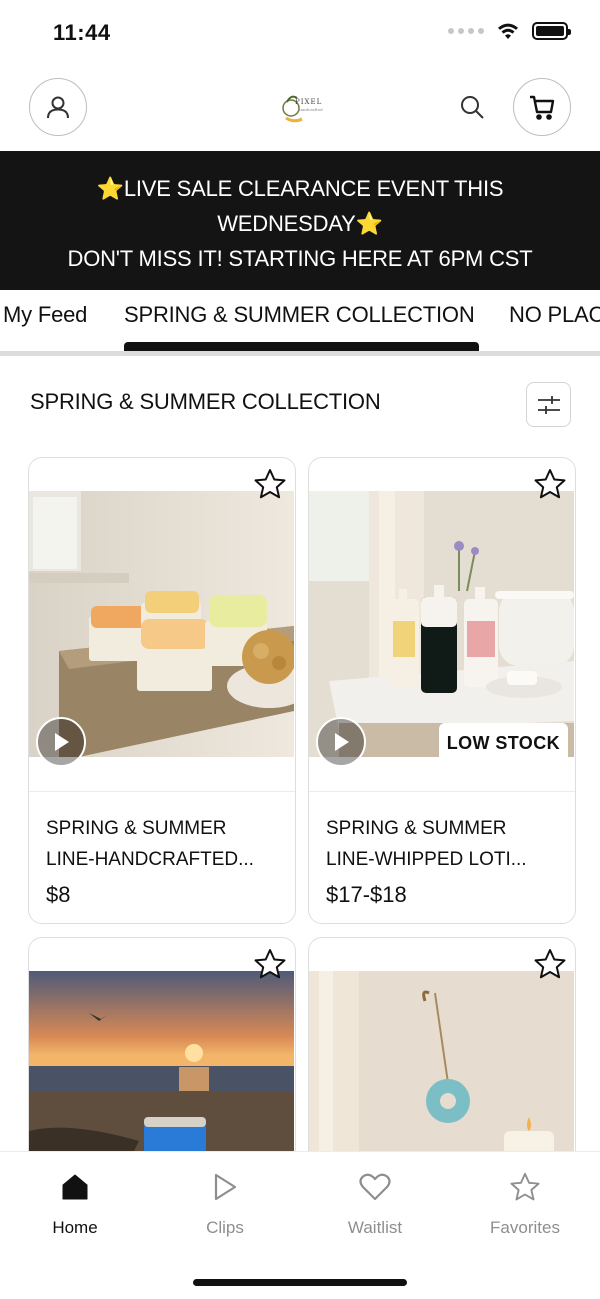 The width and height of the screenshot is (600, 1299). What do you see at coordinates (225, 1204) in the screenshot?
I see `nav-clips: Clips` at bounding box center [225, 1204].